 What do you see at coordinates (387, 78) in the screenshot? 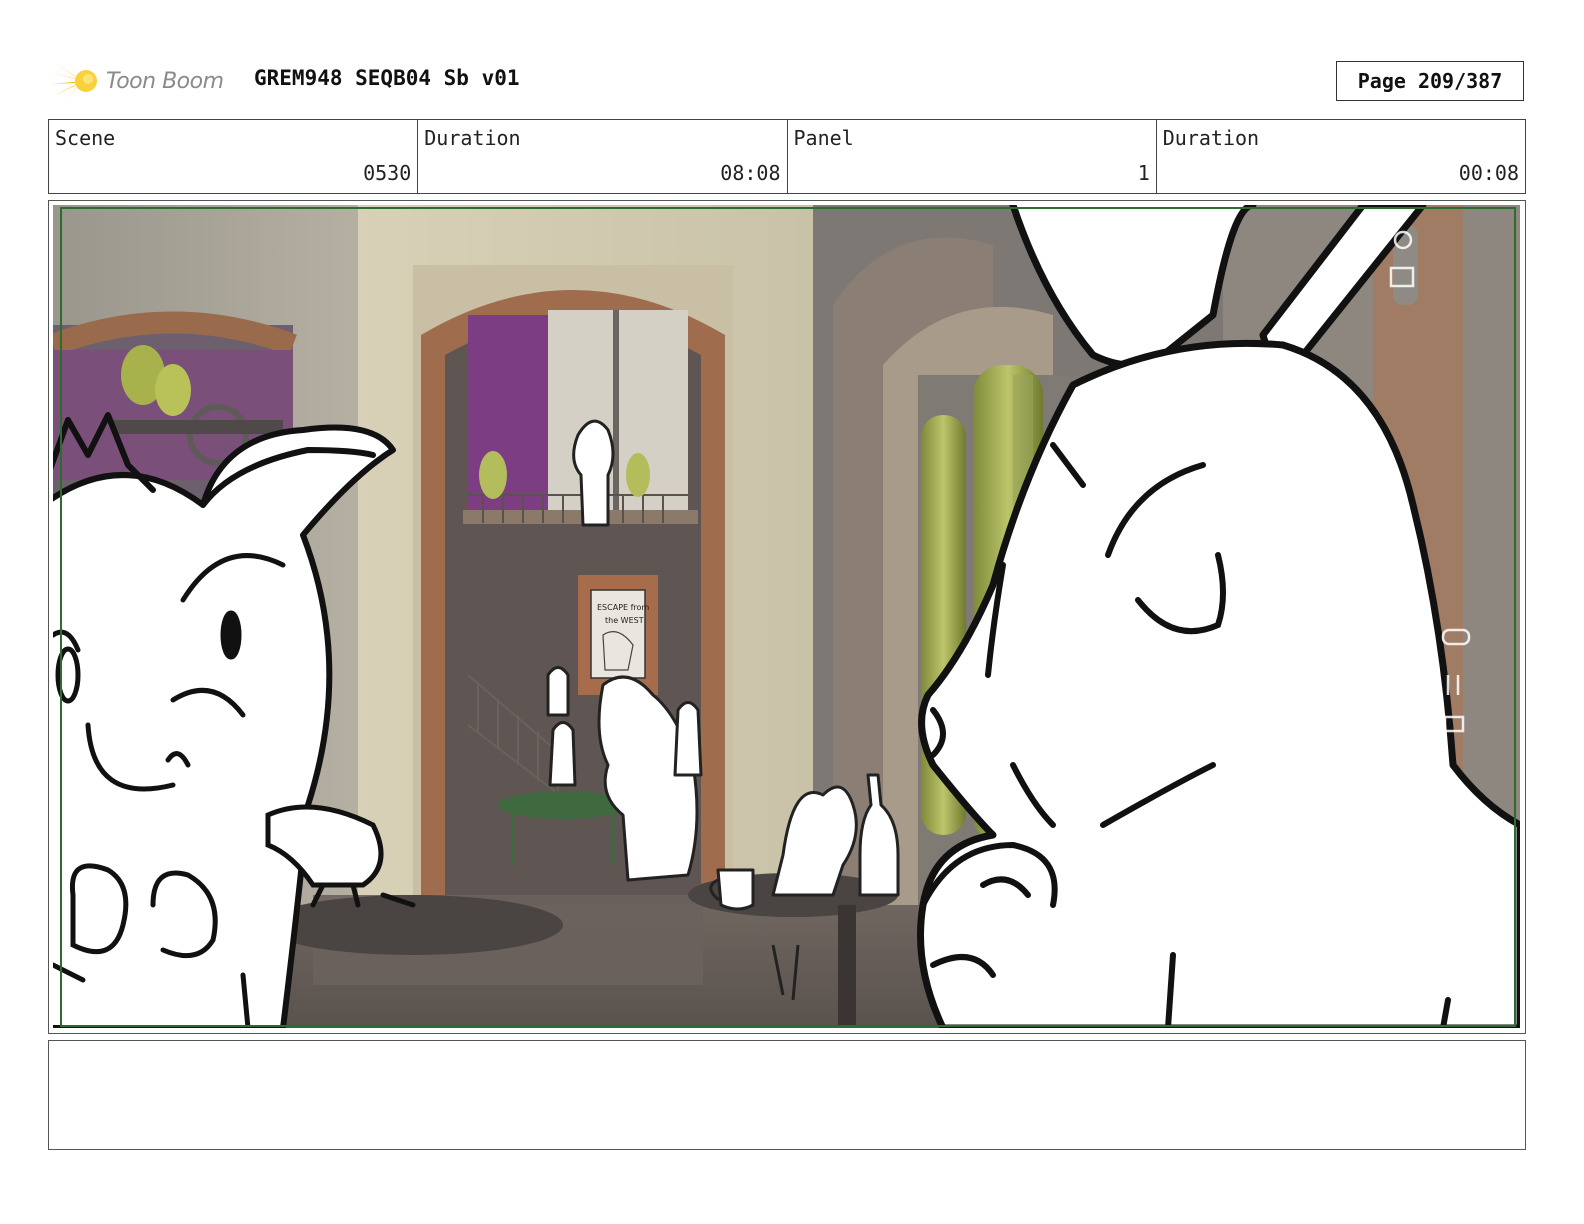
I see `document-title: GREM948 SEQB04 Sb v01` at bounding box center [387, 78].